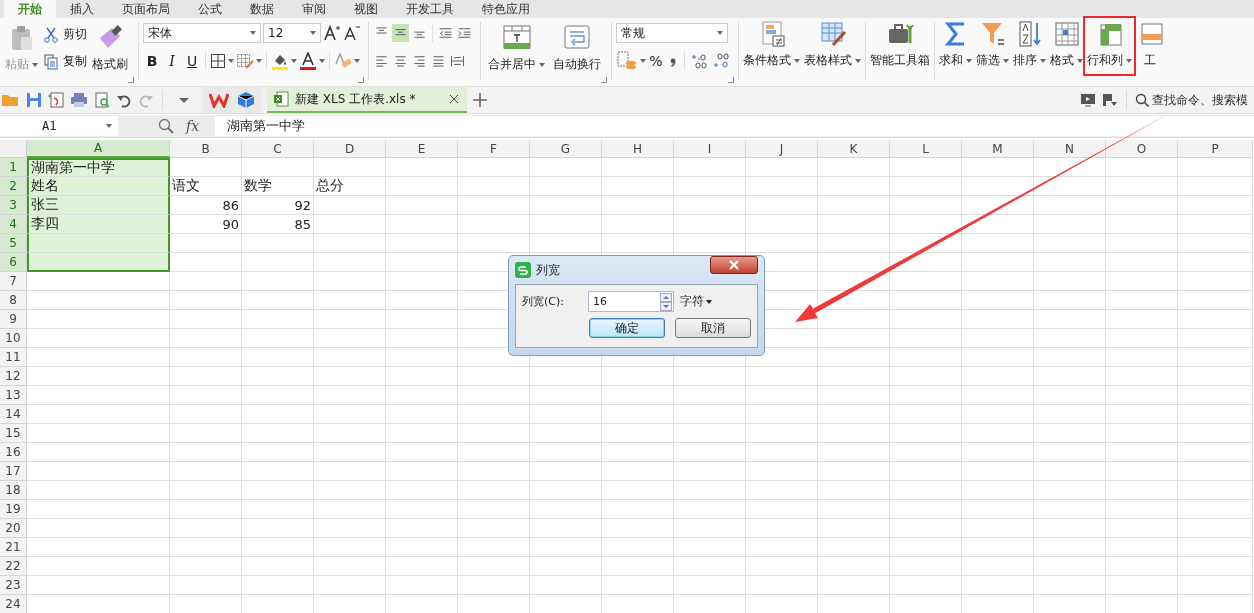  I want to click on merge-center-button: 合并居中, so click(516, 50).